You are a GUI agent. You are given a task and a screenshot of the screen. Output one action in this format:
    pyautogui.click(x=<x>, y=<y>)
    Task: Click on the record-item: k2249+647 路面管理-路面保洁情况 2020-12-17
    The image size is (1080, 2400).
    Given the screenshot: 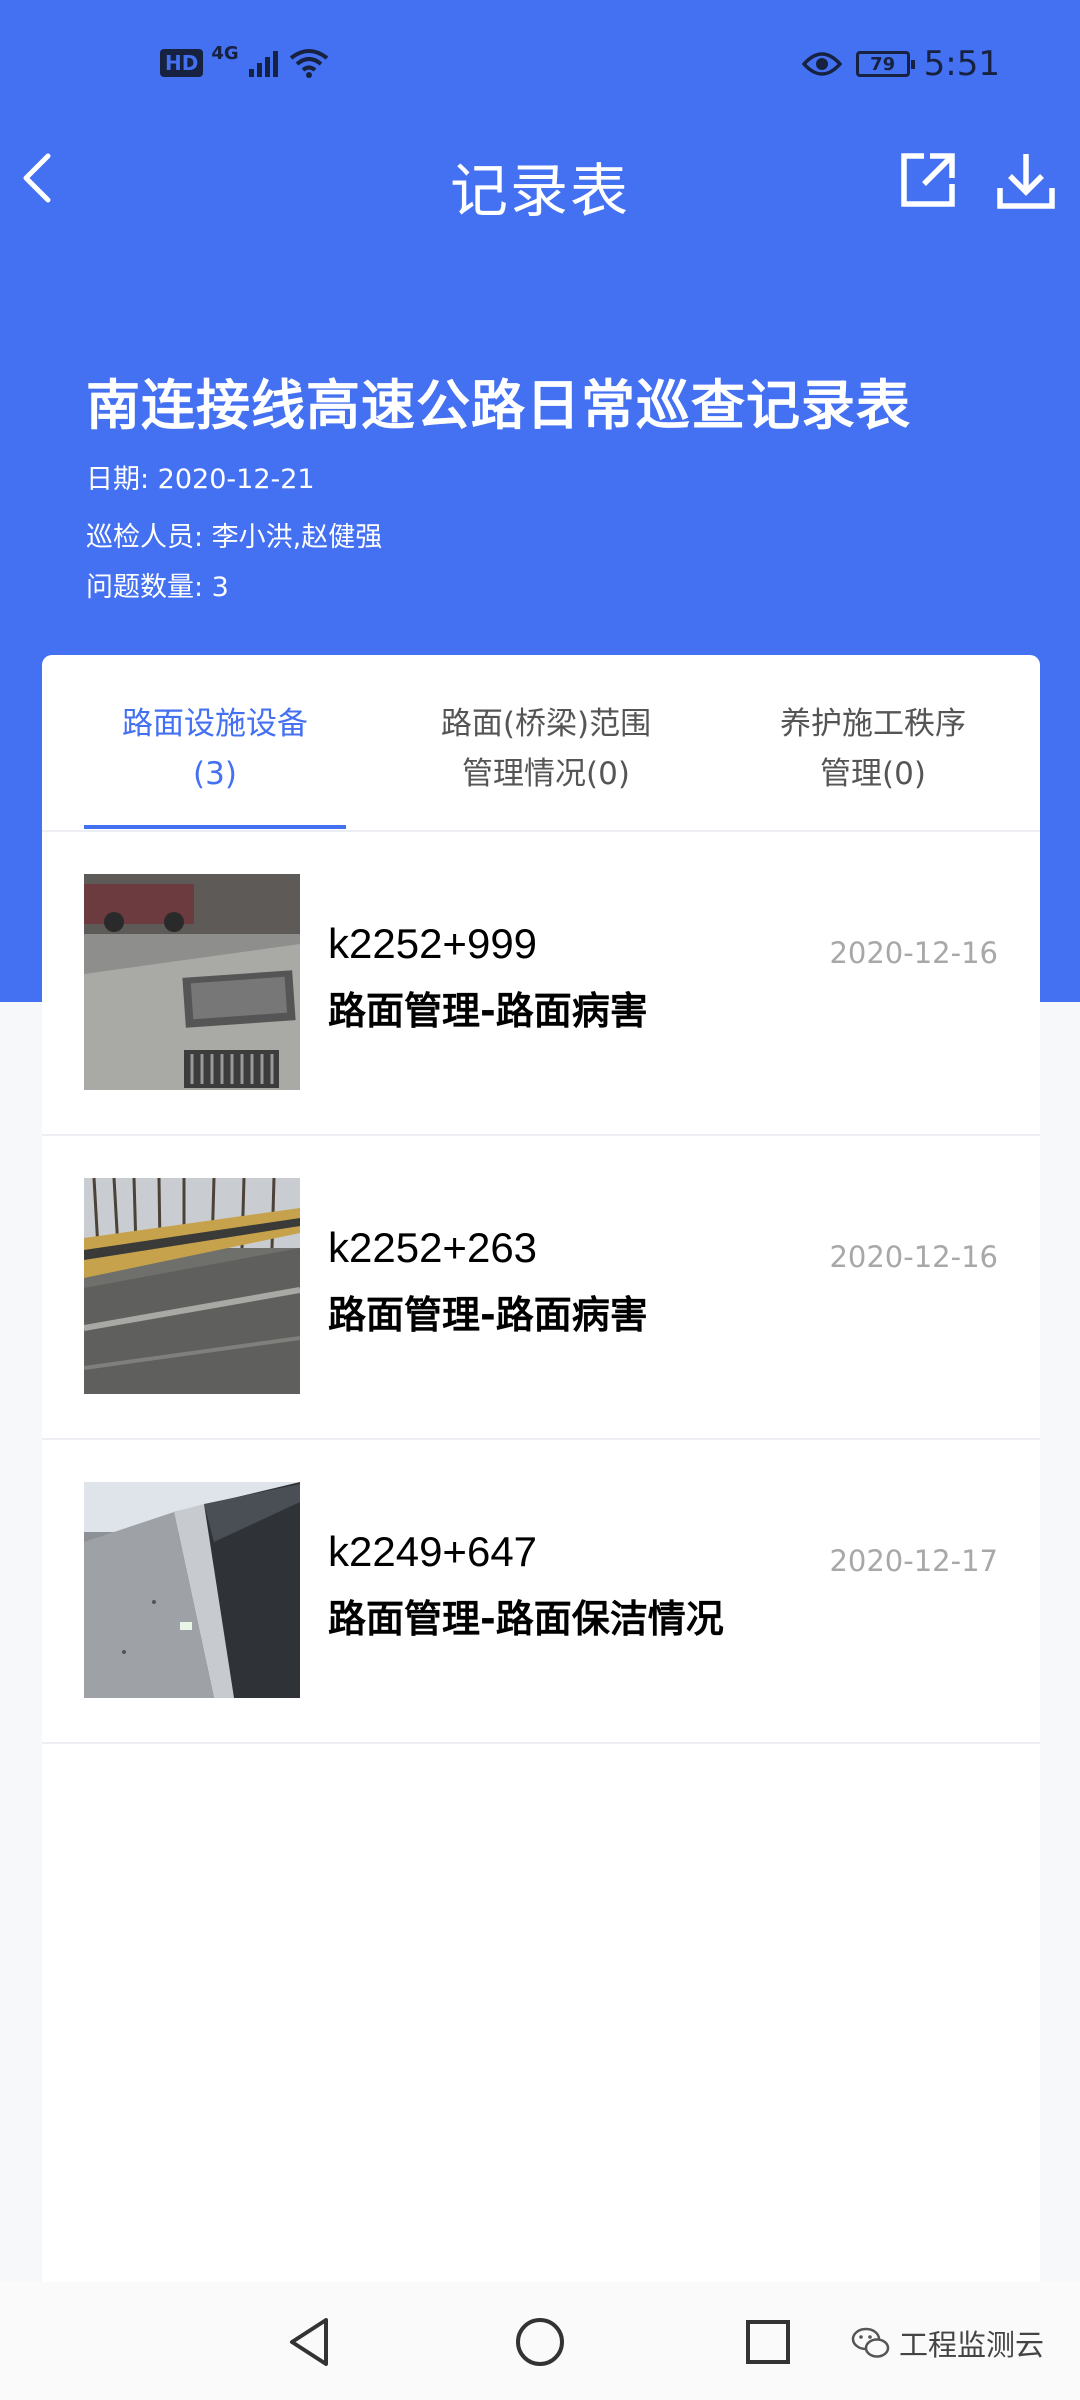 What is the action you would take?
    pyautogui.click(x=541, y=1592)
    